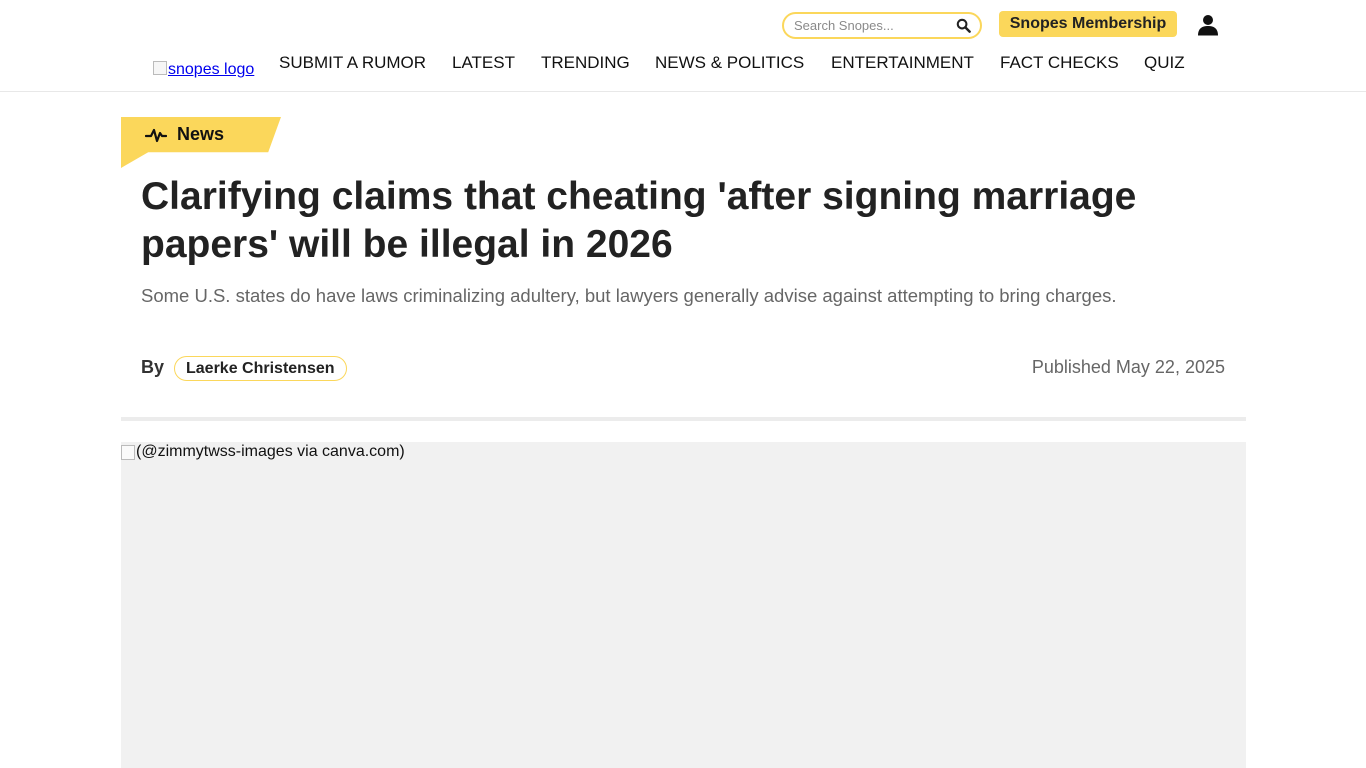 The width and height of the screenshot is (1366, 768). Describe the element at coordinates (1059, 63) in the screenshot. I see `nav-fact-checks: FACT CHECKS` at that location.